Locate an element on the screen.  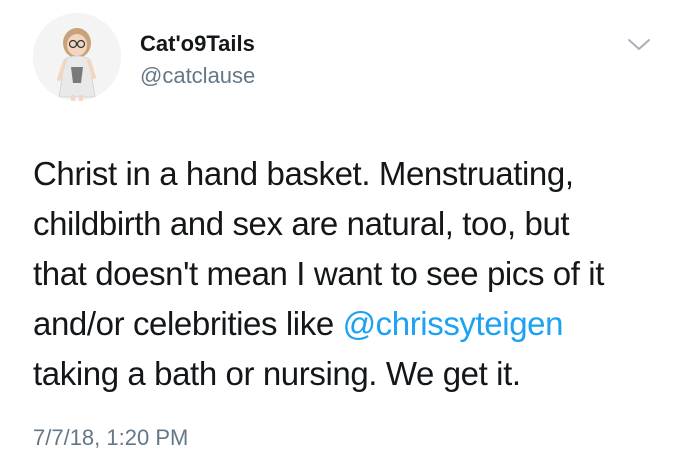
tweet-menu-button is located at coordinates (639, 45).